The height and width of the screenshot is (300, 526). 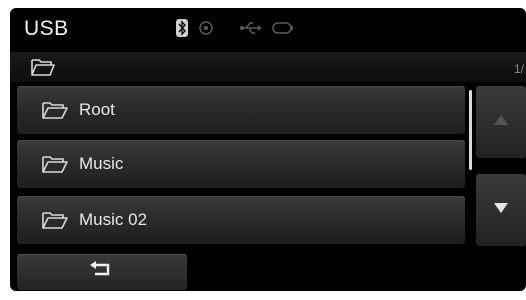 What do you see at coordinates (241, 164) in the screenshot?
I see `list-item-music: Music` at bounding box center [241, 164].